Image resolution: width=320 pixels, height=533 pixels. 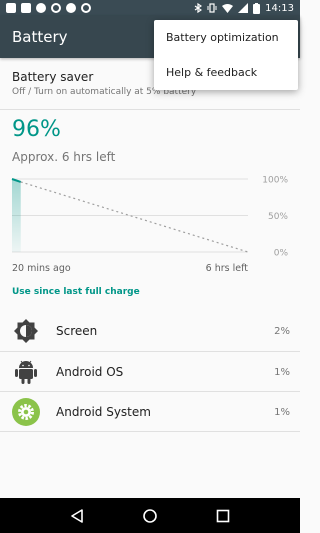 What do you see at coordinates (275, 181) in the screenshot?
I see `chart-y-tick-label: 100%` at bounding box center [275, 181].